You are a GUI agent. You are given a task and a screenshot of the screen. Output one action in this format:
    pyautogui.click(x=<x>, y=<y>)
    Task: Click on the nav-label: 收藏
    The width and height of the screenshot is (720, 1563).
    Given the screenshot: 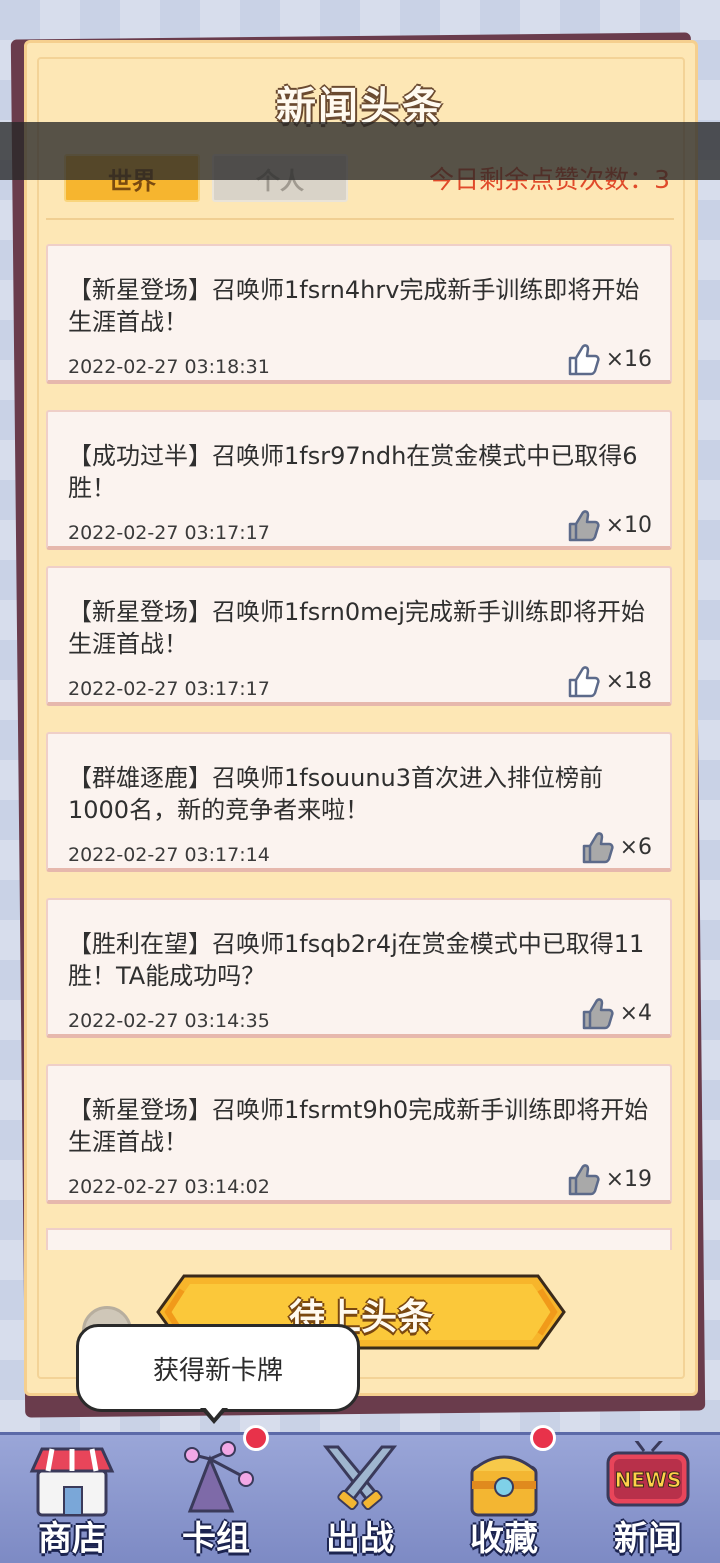 What is the action you would take?
    pyautogui.click(x=504, y=1539)
    